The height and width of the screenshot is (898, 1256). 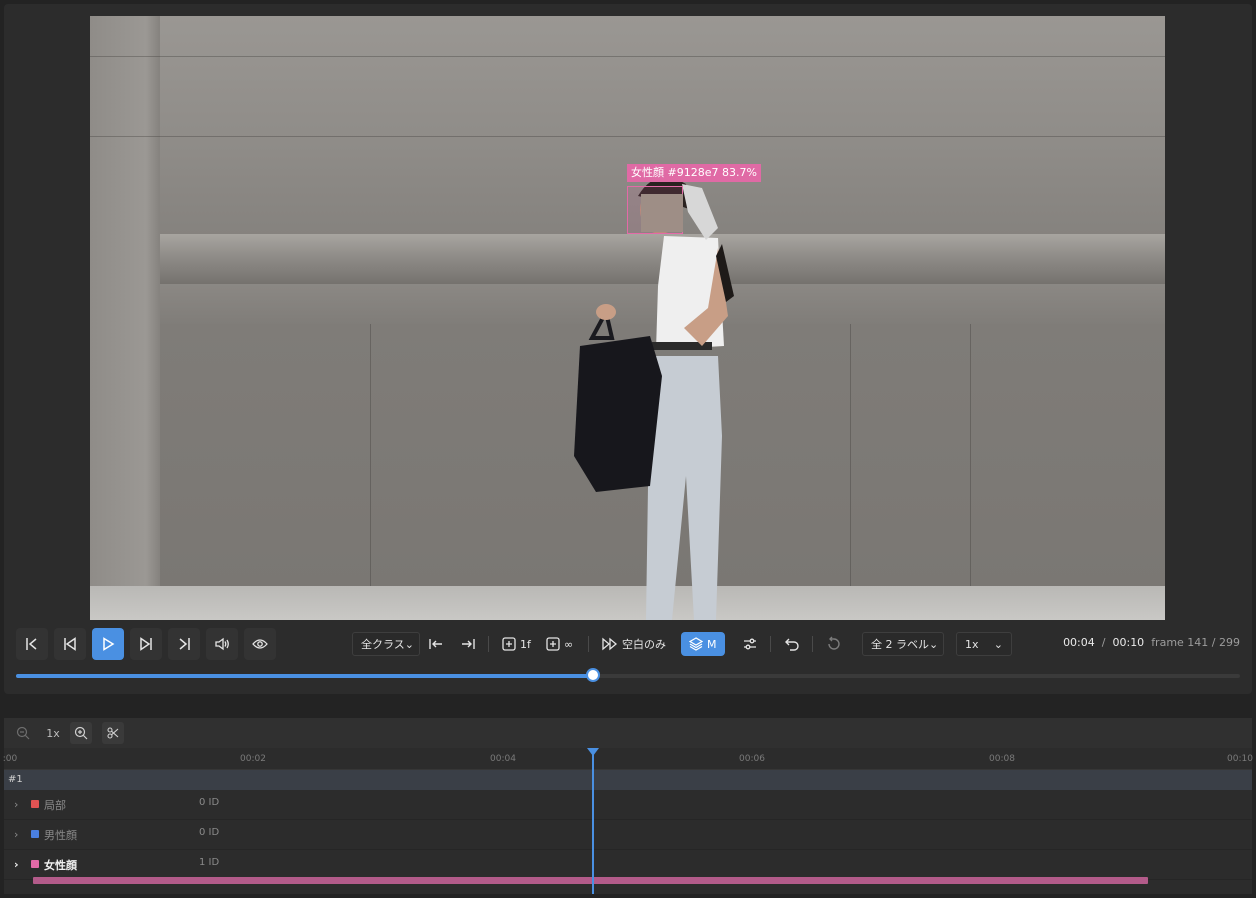 I want to click on settings-sliders-button, so click(x=750, y=644).